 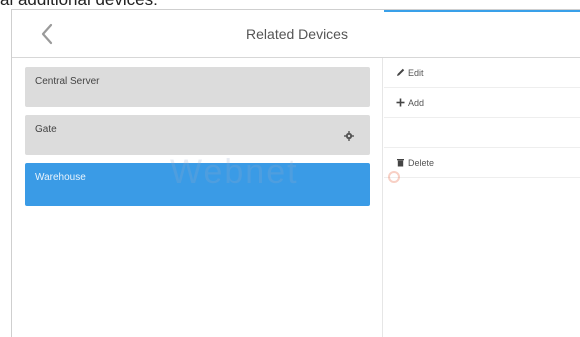 I want to click on trash-icon, so click(x=400, y=163).